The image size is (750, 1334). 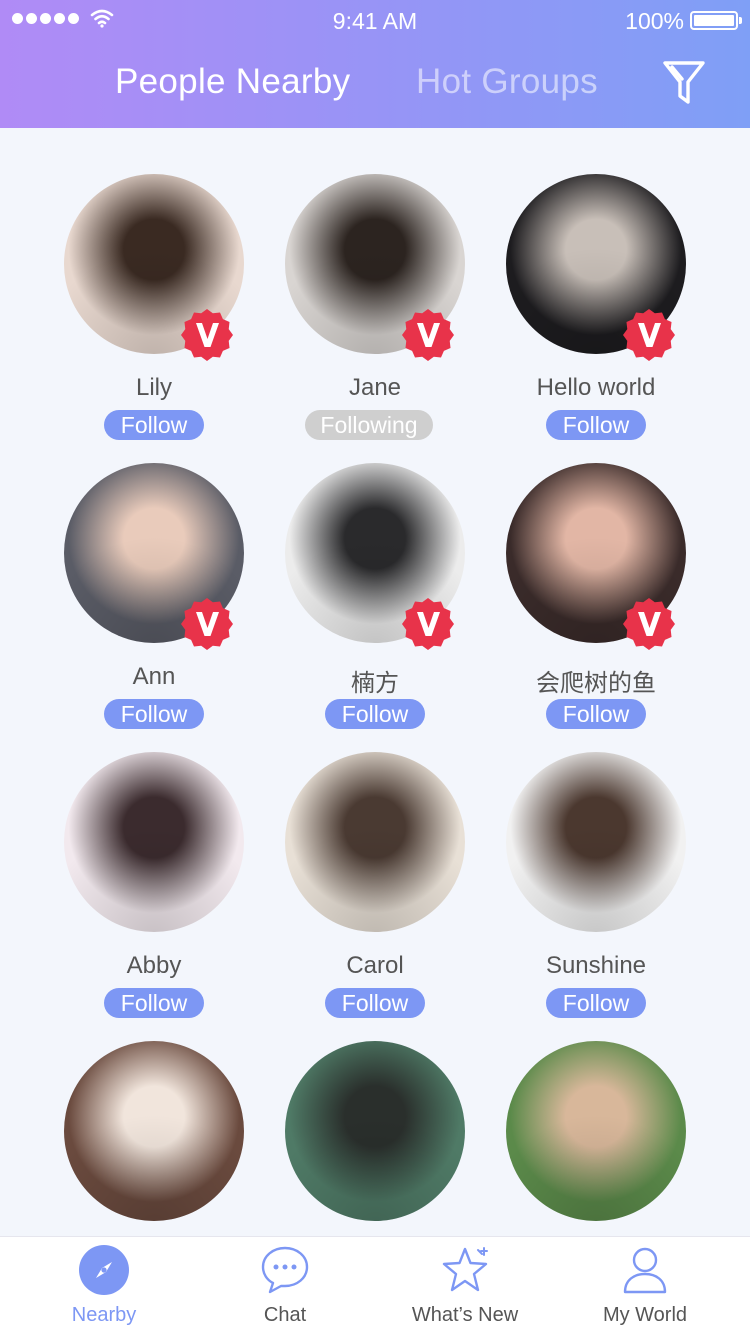 What do you see at coordinates (596, 683) in the screenshot?
I see `person-name: 会爬树的鱼` at bounding box center [596, 683].